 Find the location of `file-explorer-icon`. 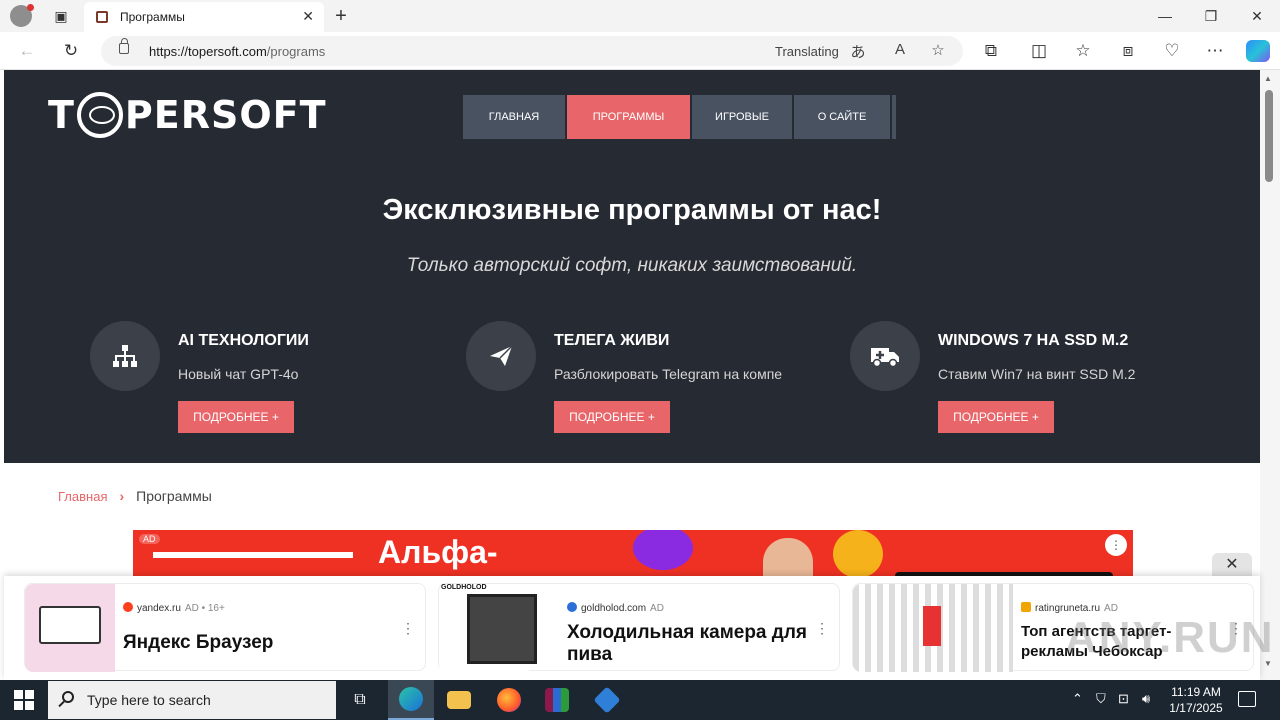

file-explorer-icon is located at coordinates (459, 700).